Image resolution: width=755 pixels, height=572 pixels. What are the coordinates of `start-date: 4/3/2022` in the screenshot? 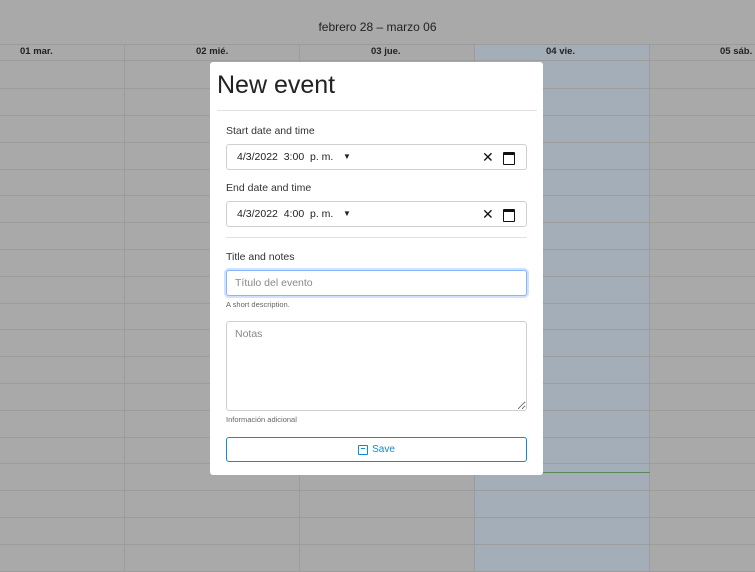 It's located at (257, 157).